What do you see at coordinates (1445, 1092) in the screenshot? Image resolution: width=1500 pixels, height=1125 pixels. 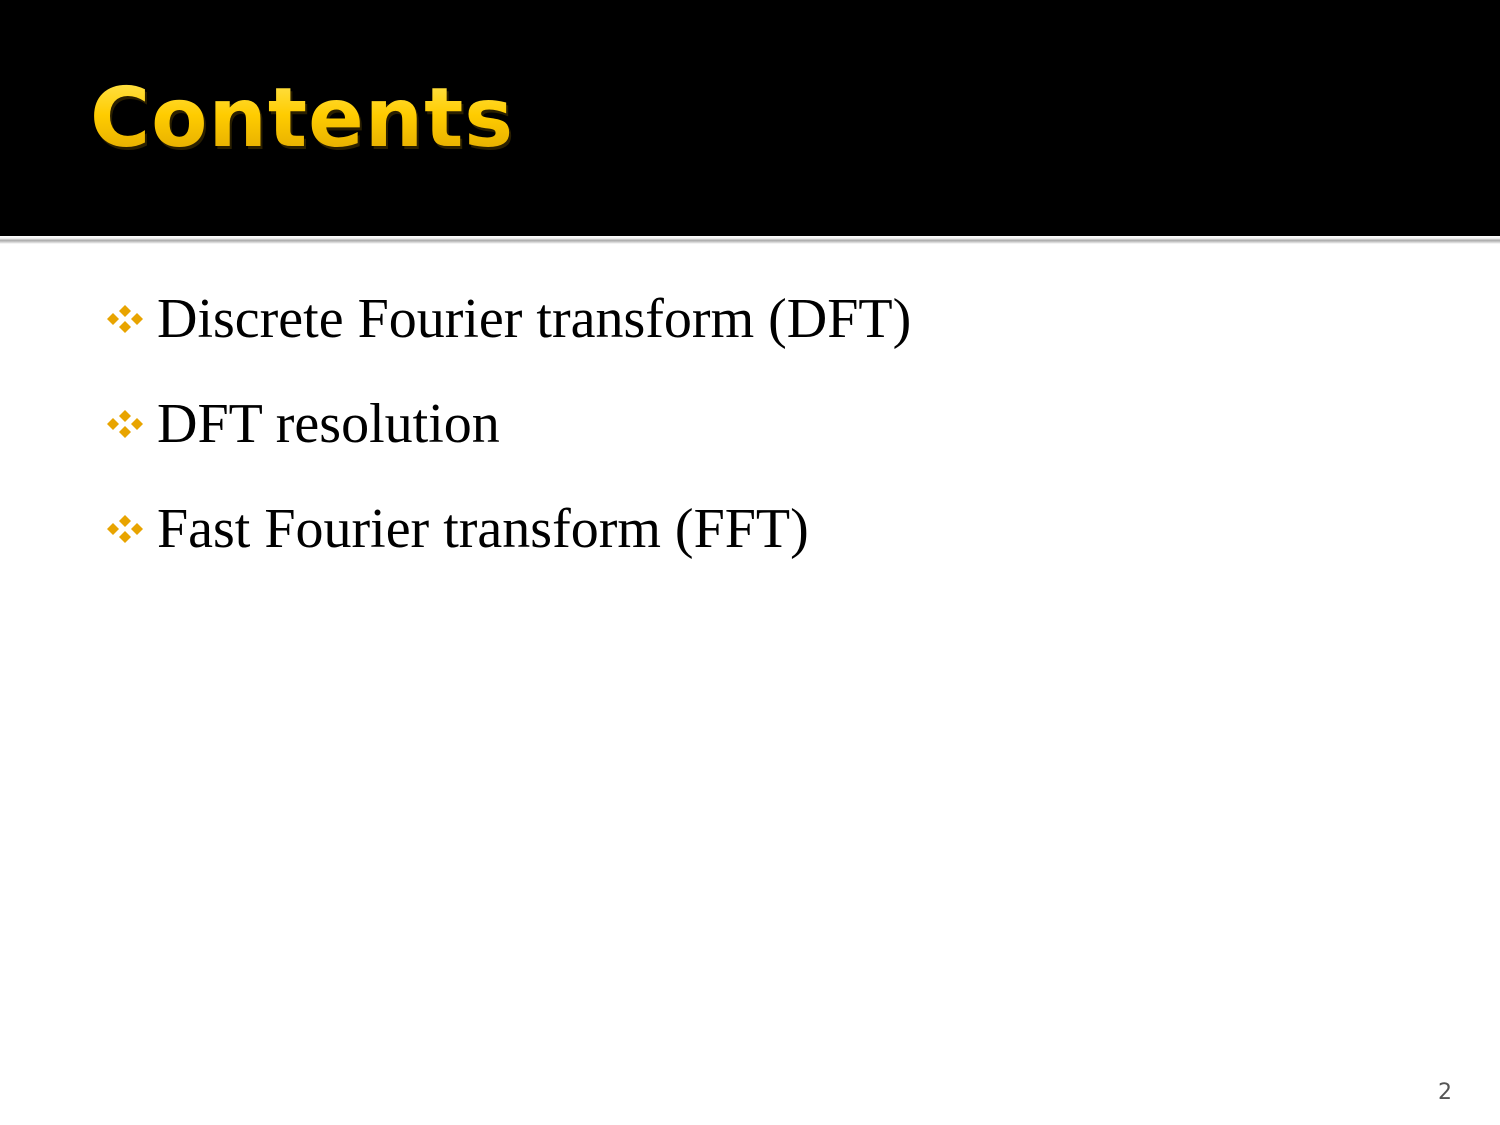 I see `page-number: 2` at bounding box center [1445, 1092].